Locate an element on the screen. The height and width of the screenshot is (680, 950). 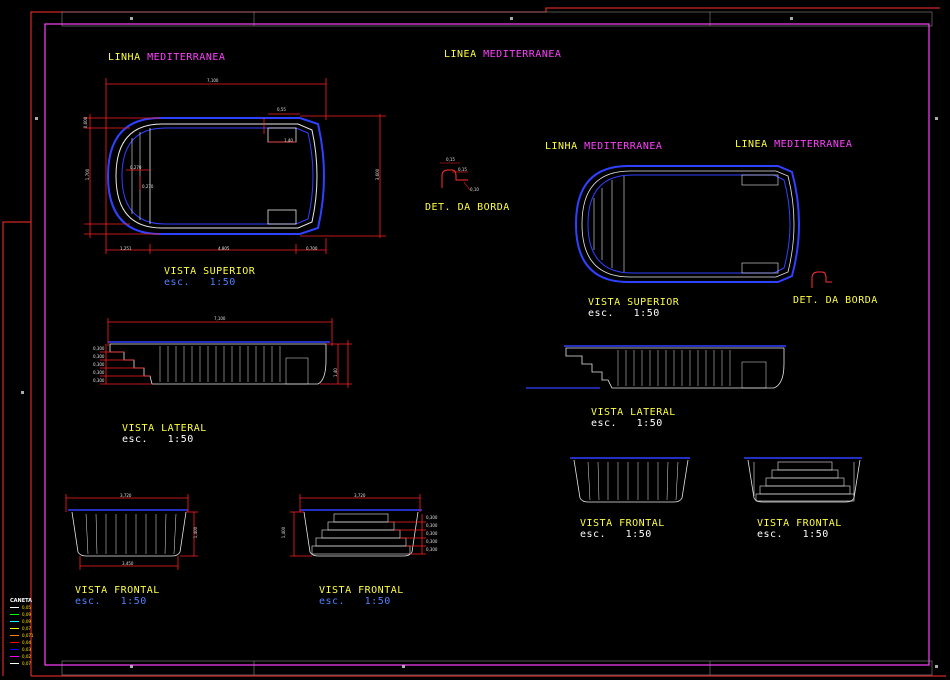
view-scale-frontal-4: esc. 1:50 is located at coordinates (793, 534).